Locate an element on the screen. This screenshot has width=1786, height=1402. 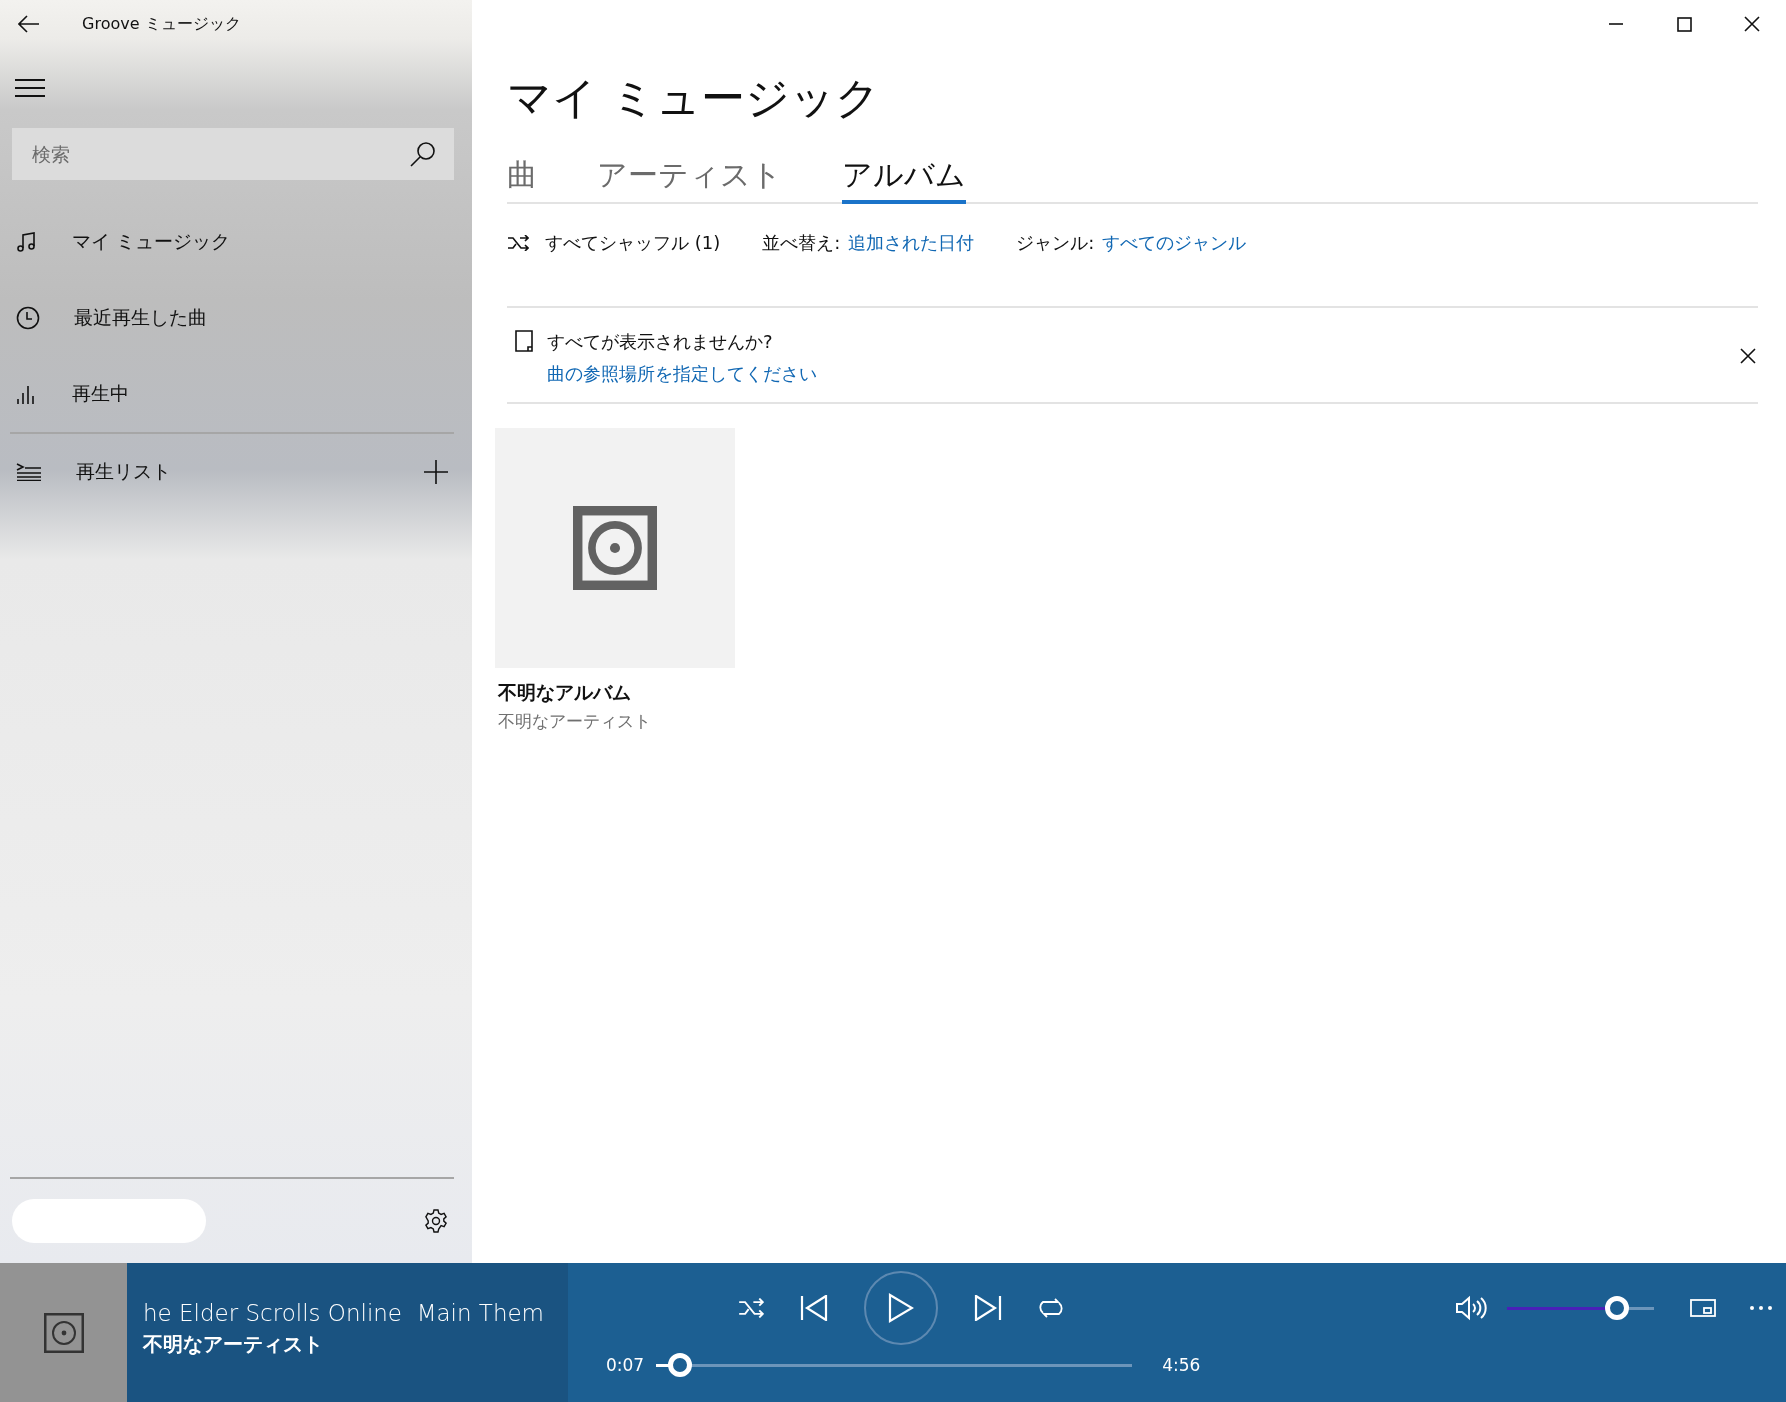
next-button is located at coordinates (988, 1308).